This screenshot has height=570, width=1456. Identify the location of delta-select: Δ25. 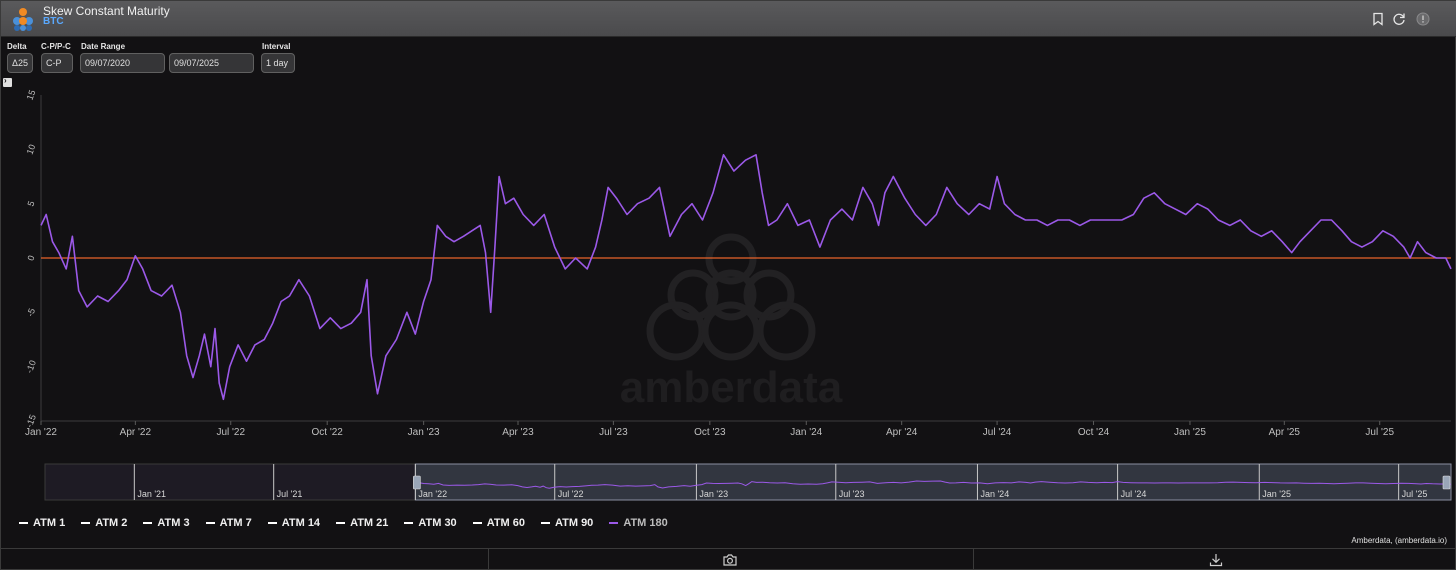
(20, 63).